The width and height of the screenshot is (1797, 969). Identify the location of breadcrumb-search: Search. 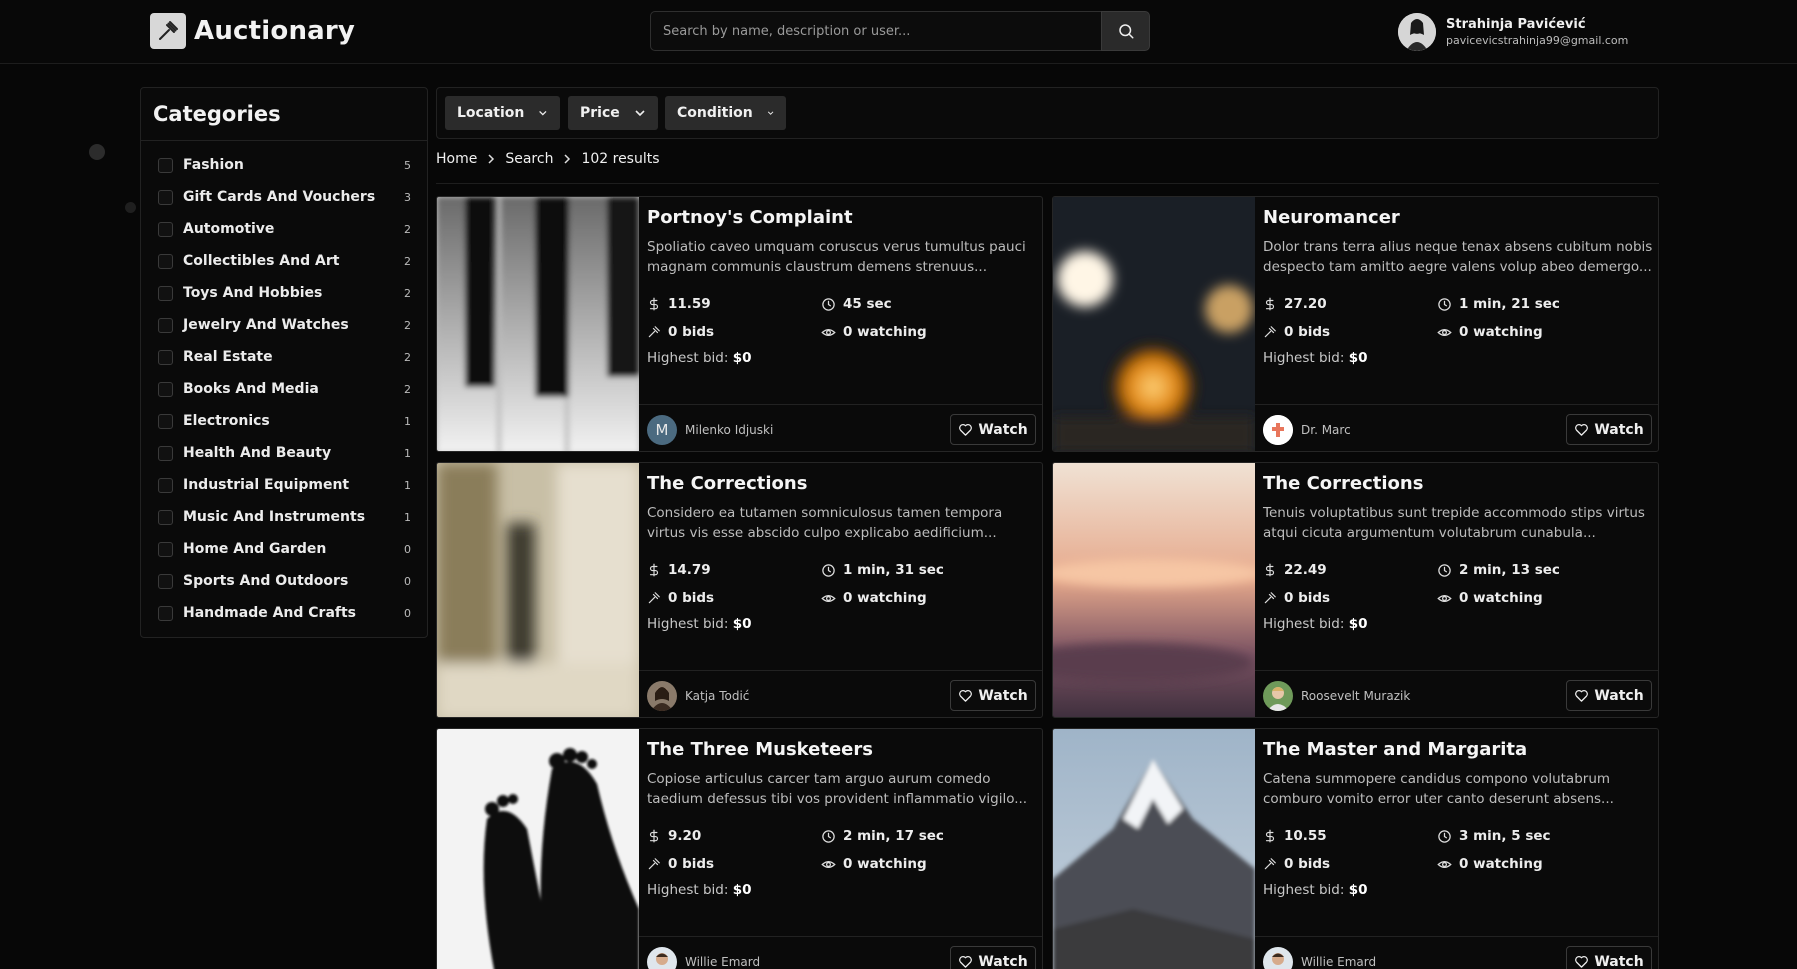
(529, 159).